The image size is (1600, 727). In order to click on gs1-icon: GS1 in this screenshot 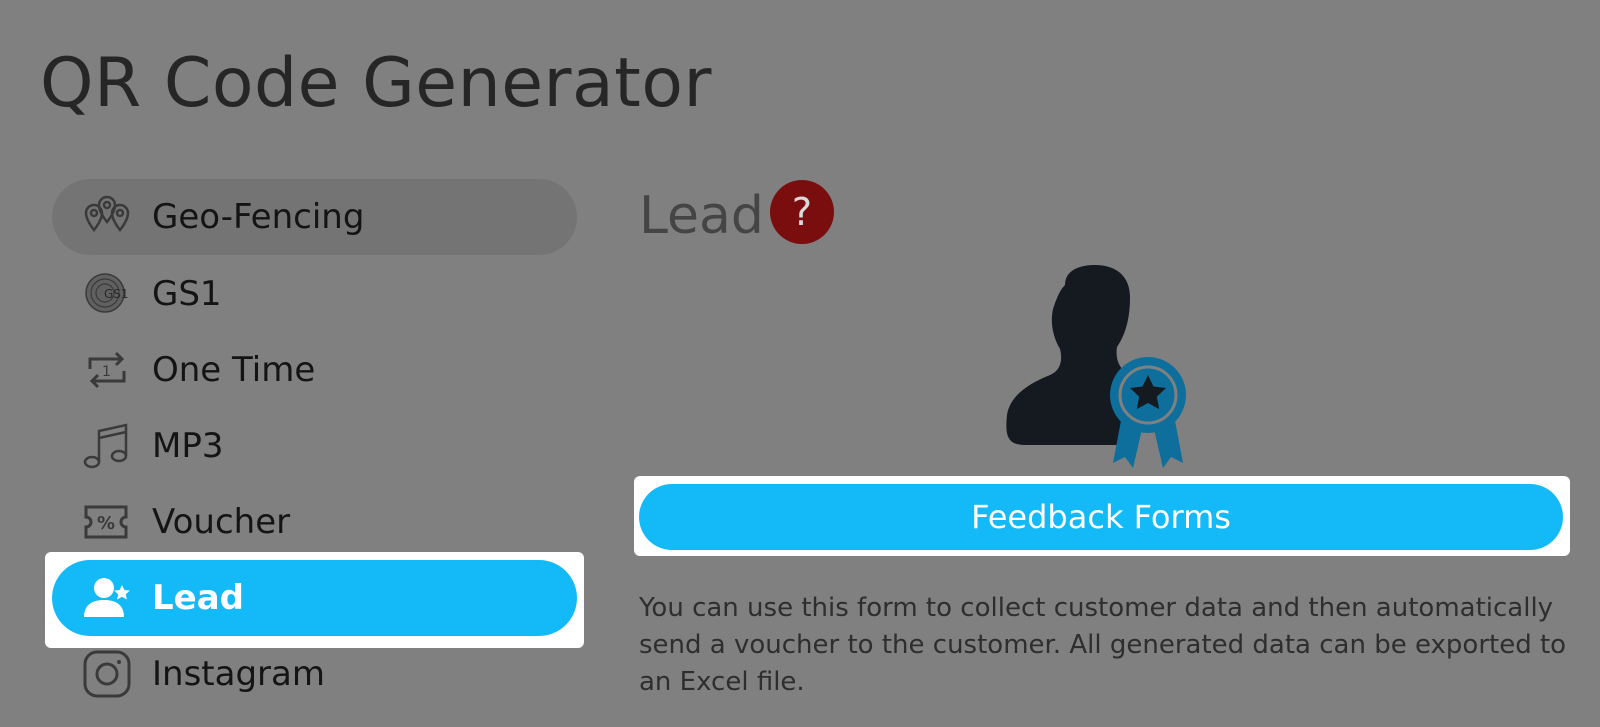, I will do `click(107, 294)`.